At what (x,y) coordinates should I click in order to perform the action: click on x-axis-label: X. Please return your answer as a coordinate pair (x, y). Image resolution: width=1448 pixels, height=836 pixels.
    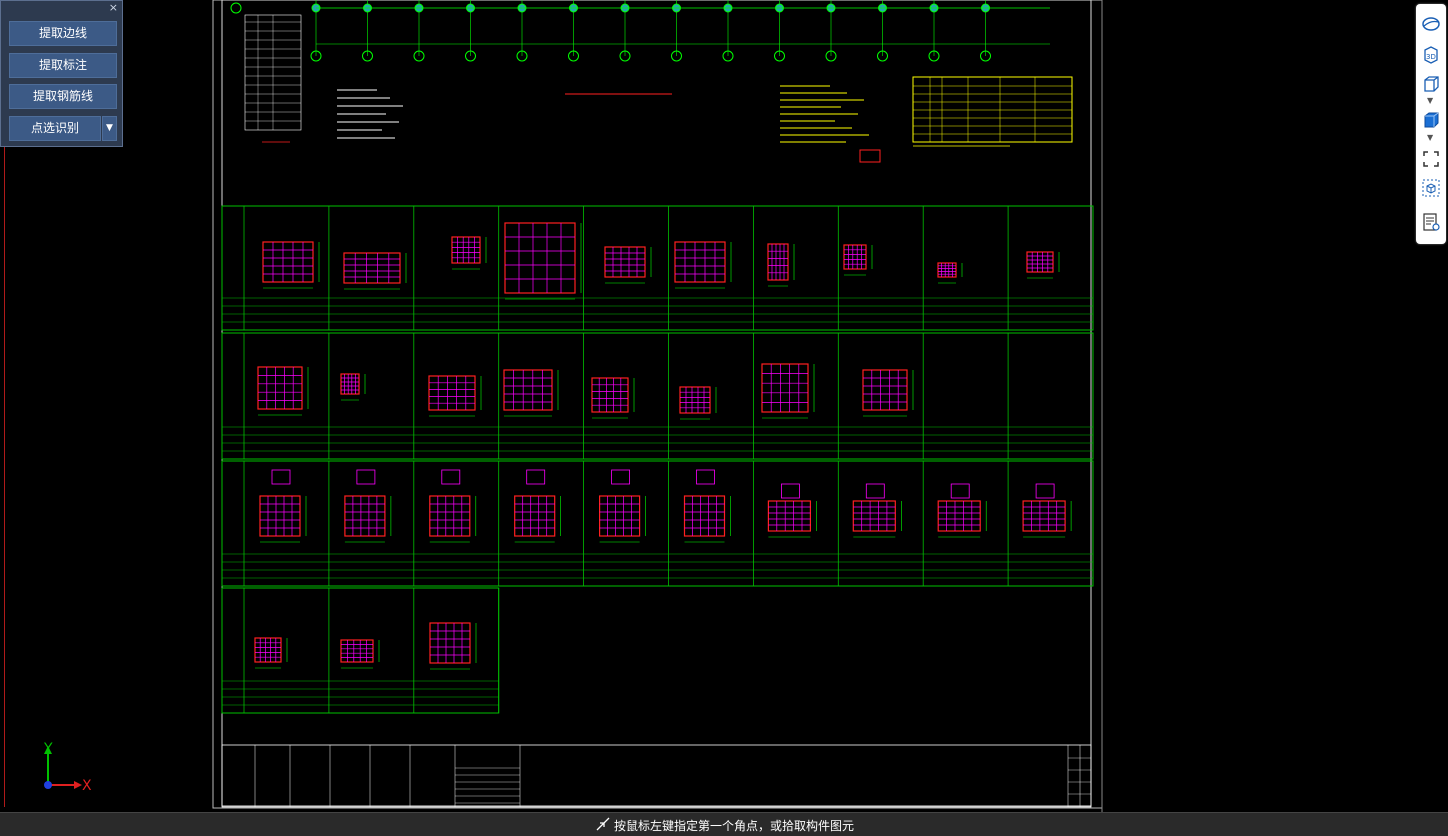
    Looking at the image, I should click on (87, 786).